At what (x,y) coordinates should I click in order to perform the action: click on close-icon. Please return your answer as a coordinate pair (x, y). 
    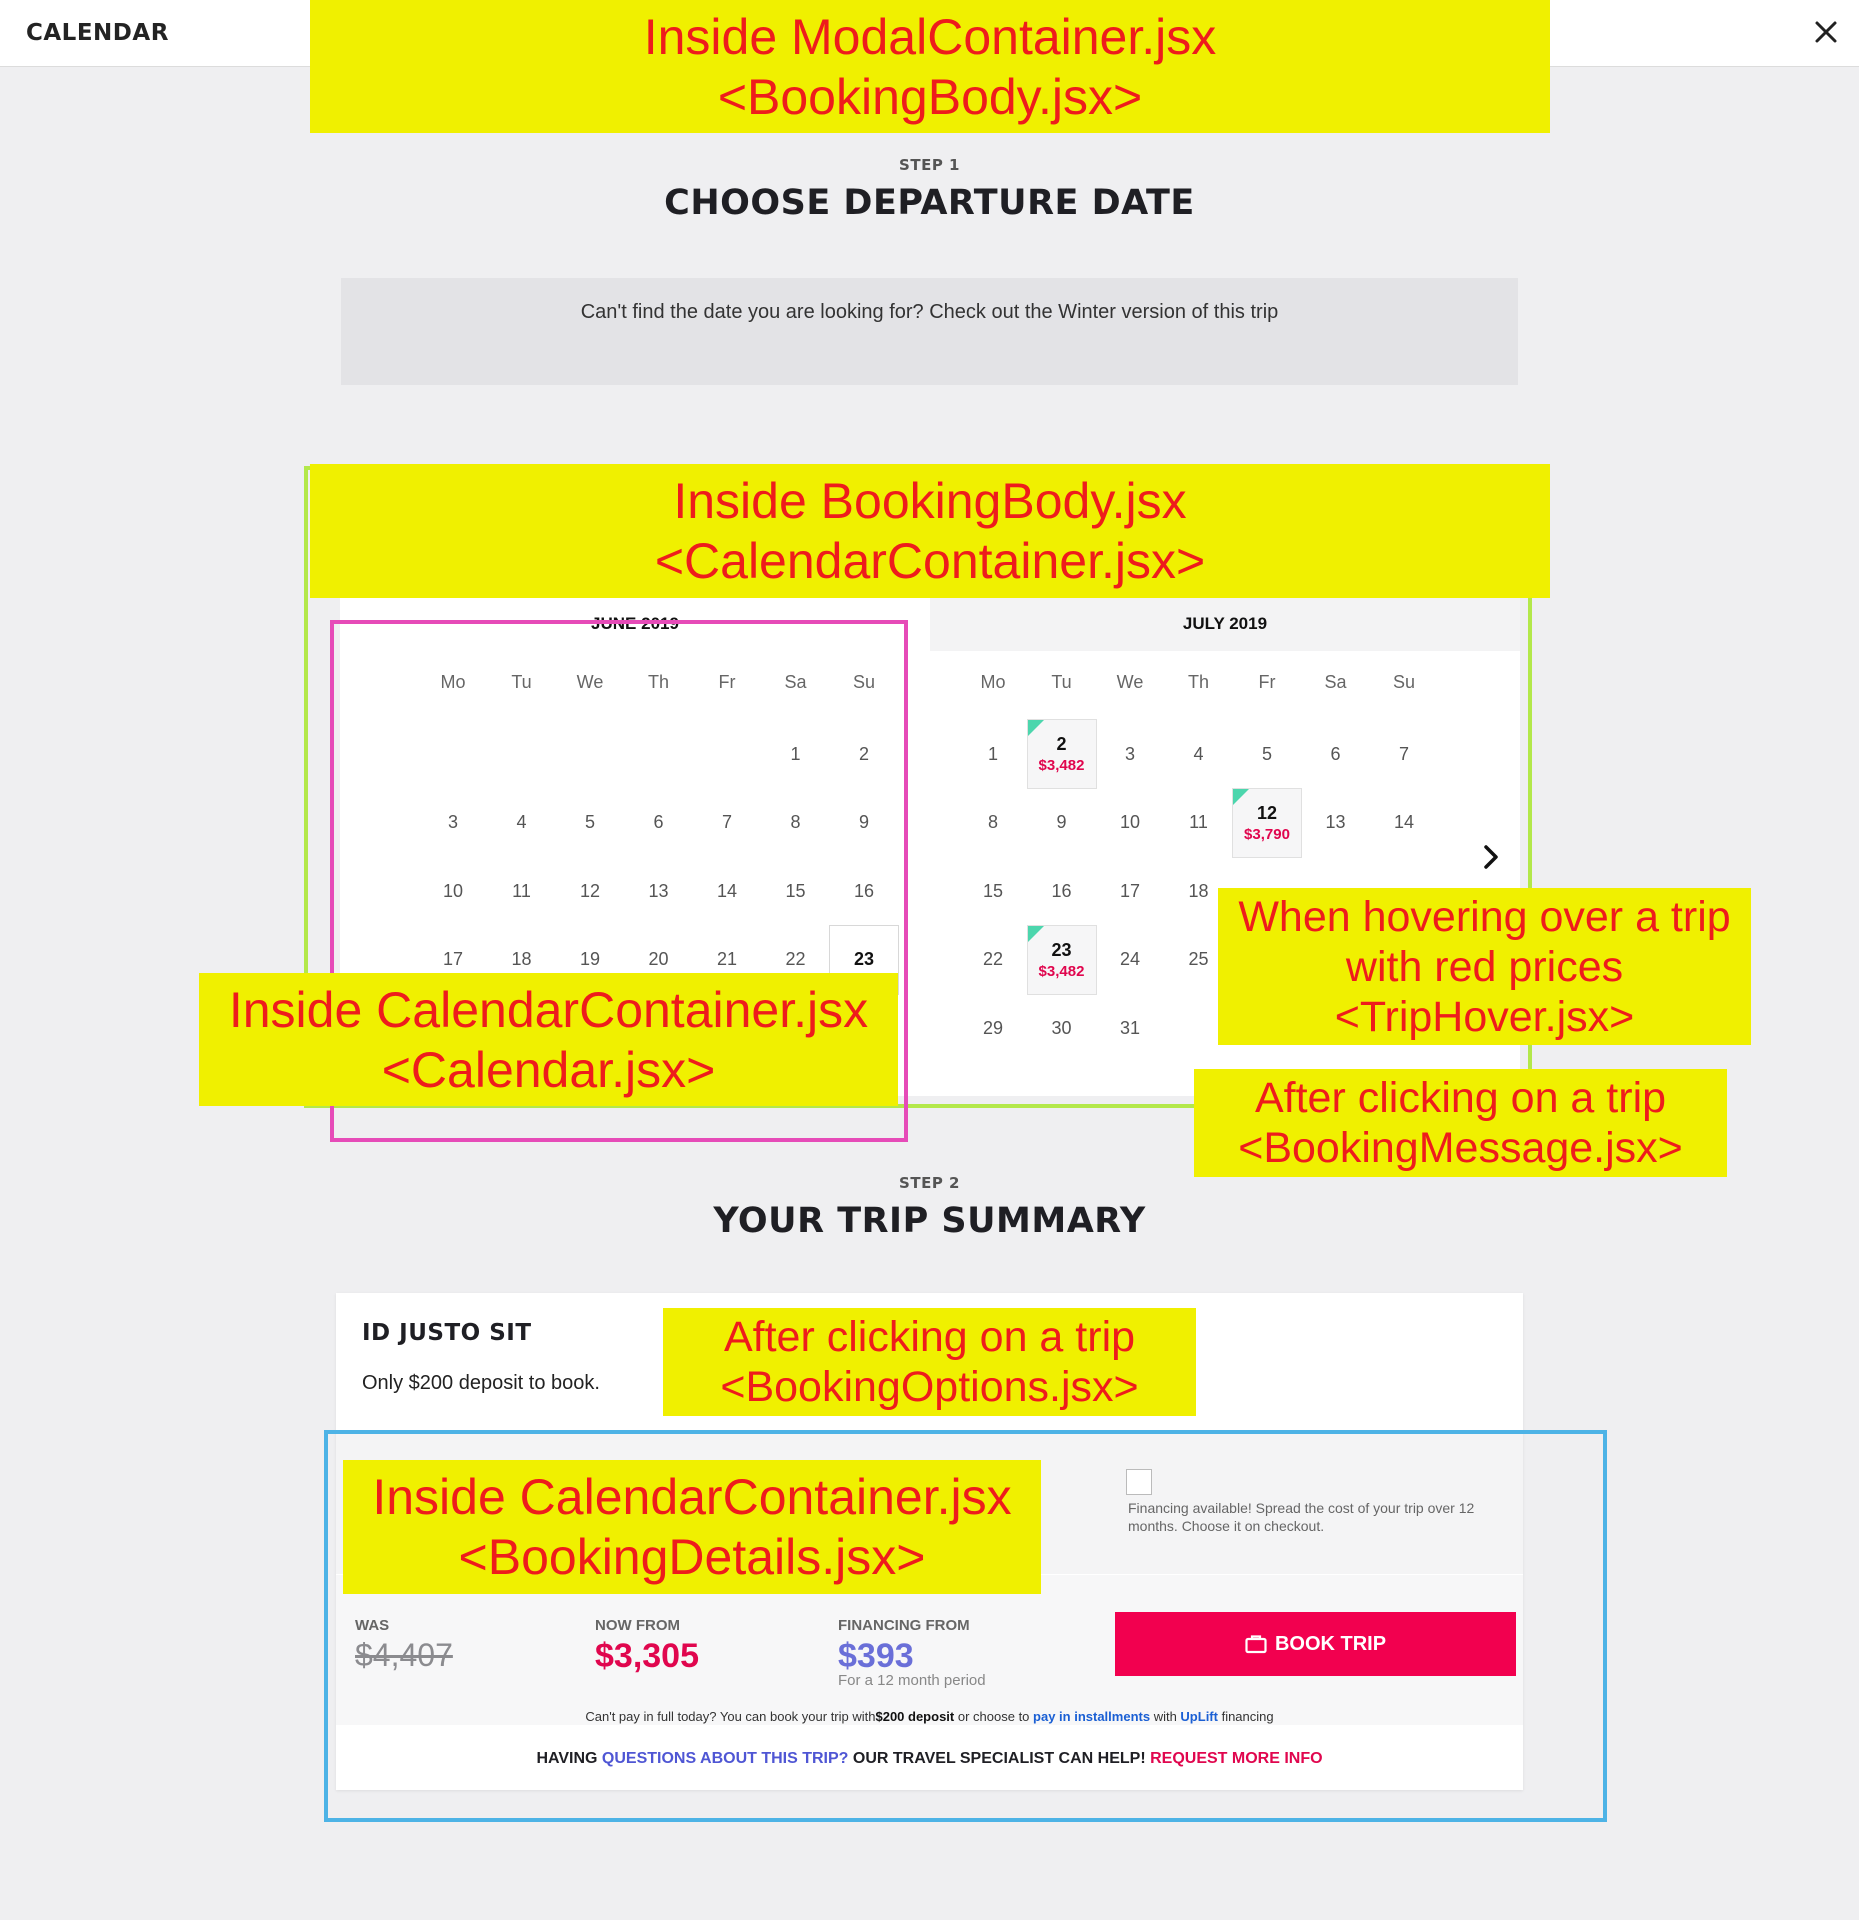
    Looking at the image, I should click on (1826, 32).